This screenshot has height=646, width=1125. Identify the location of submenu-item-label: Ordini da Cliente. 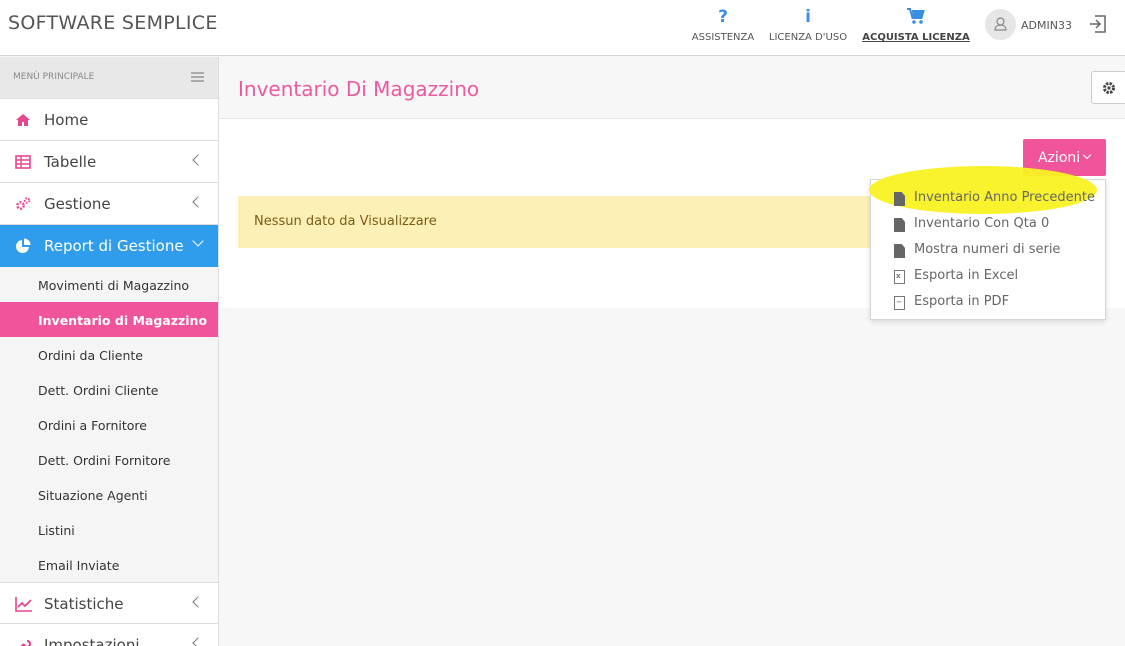
(90, 355).